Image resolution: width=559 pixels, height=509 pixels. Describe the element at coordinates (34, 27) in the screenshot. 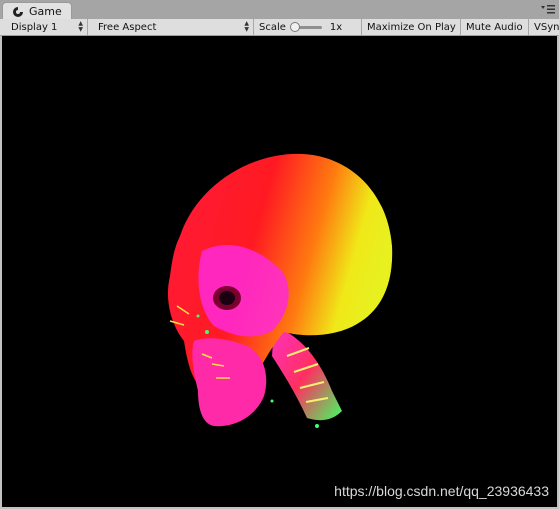

I see `display-label: Display 1` at that location.